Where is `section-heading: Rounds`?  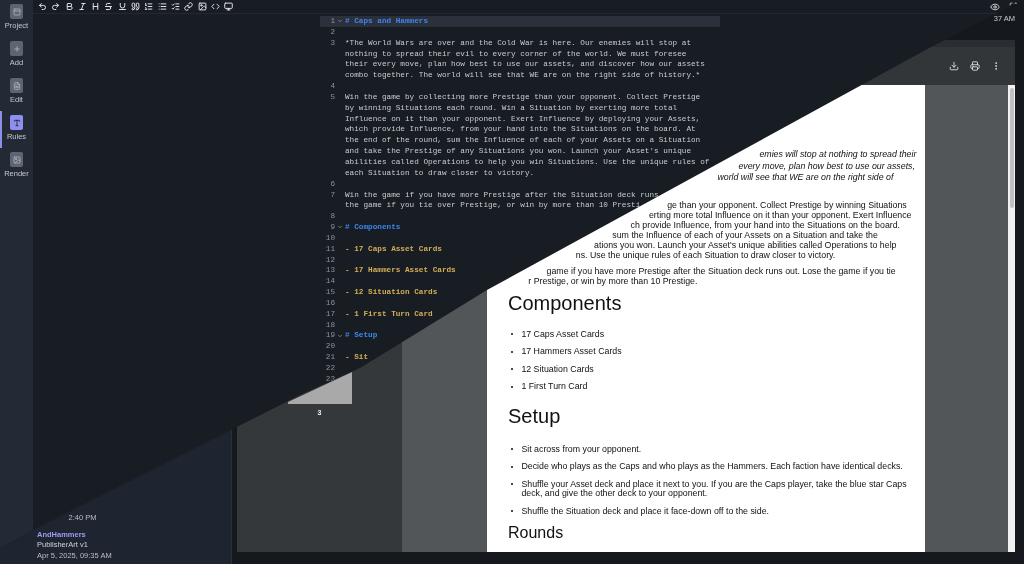 section-heading: Rounds is located at coordinates (536, 533).